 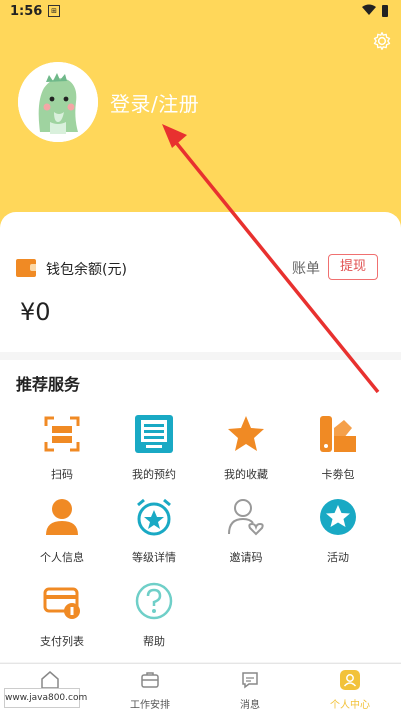 I want to click on services-title: 推荐服务, so click(x=48, y=384).